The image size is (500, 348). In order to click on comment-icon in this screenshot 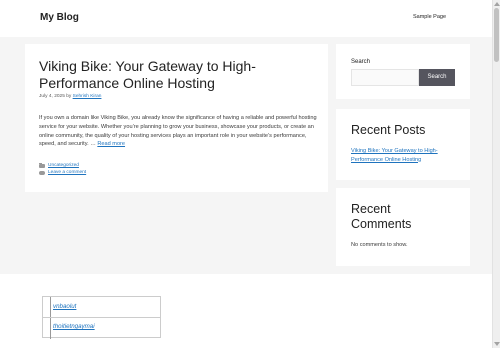, I will do `click(42, 172)`.